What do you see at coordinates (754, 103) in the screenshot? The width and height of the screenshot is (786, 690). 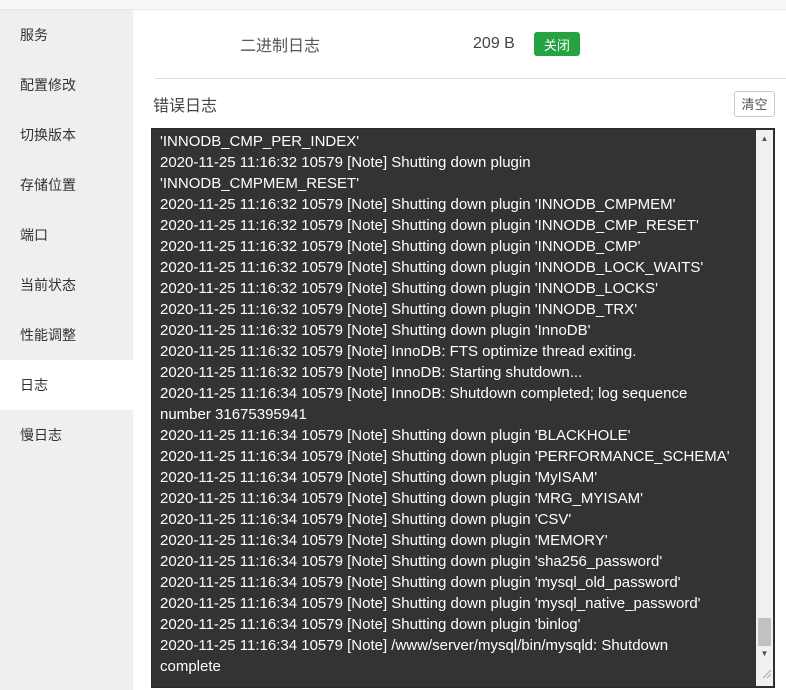 I see `clear-log-button: 清空` at bounding box center [754, 103].